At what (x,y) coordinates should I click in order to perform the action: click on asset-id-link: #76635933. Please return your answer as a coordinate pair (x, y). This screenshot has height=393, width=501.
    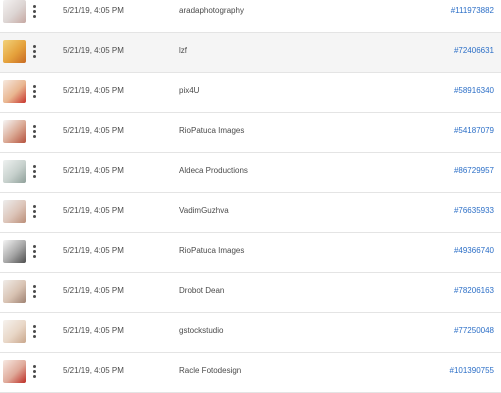
    Looking at the image, I should click on (474, 210).